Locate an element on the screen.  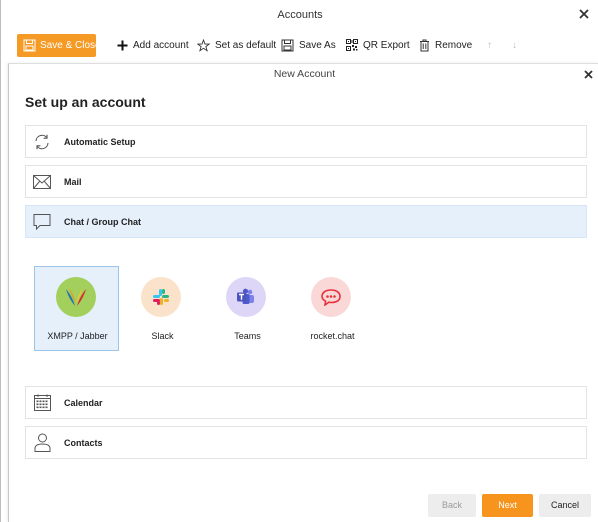
row-label: Automatic Setup is located at coordinates (100, 141).